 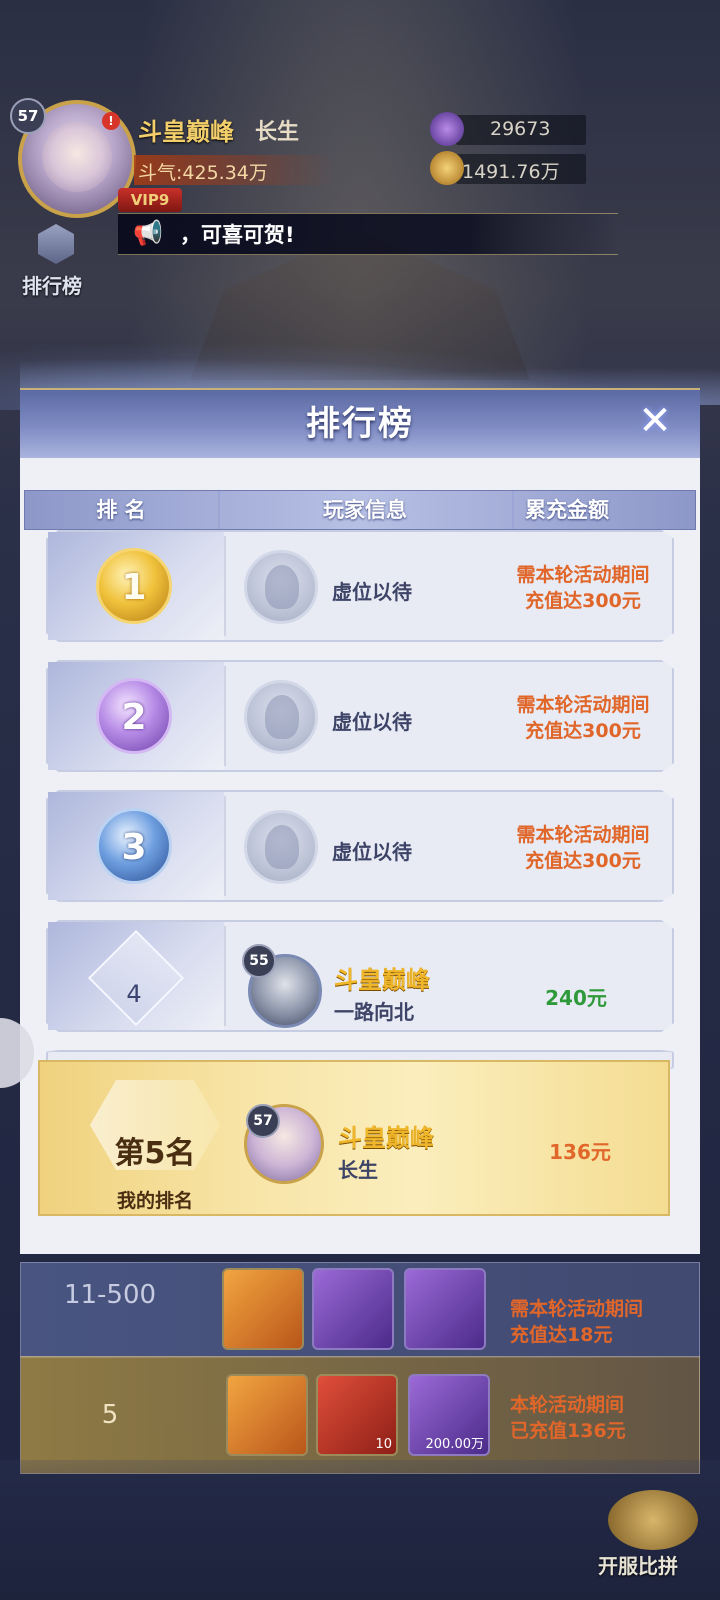 What do you see at coordinates (110, 1295) in the screenshot?
I see `reward-row-rank: 11-500` at bounding box center [110, 1295].